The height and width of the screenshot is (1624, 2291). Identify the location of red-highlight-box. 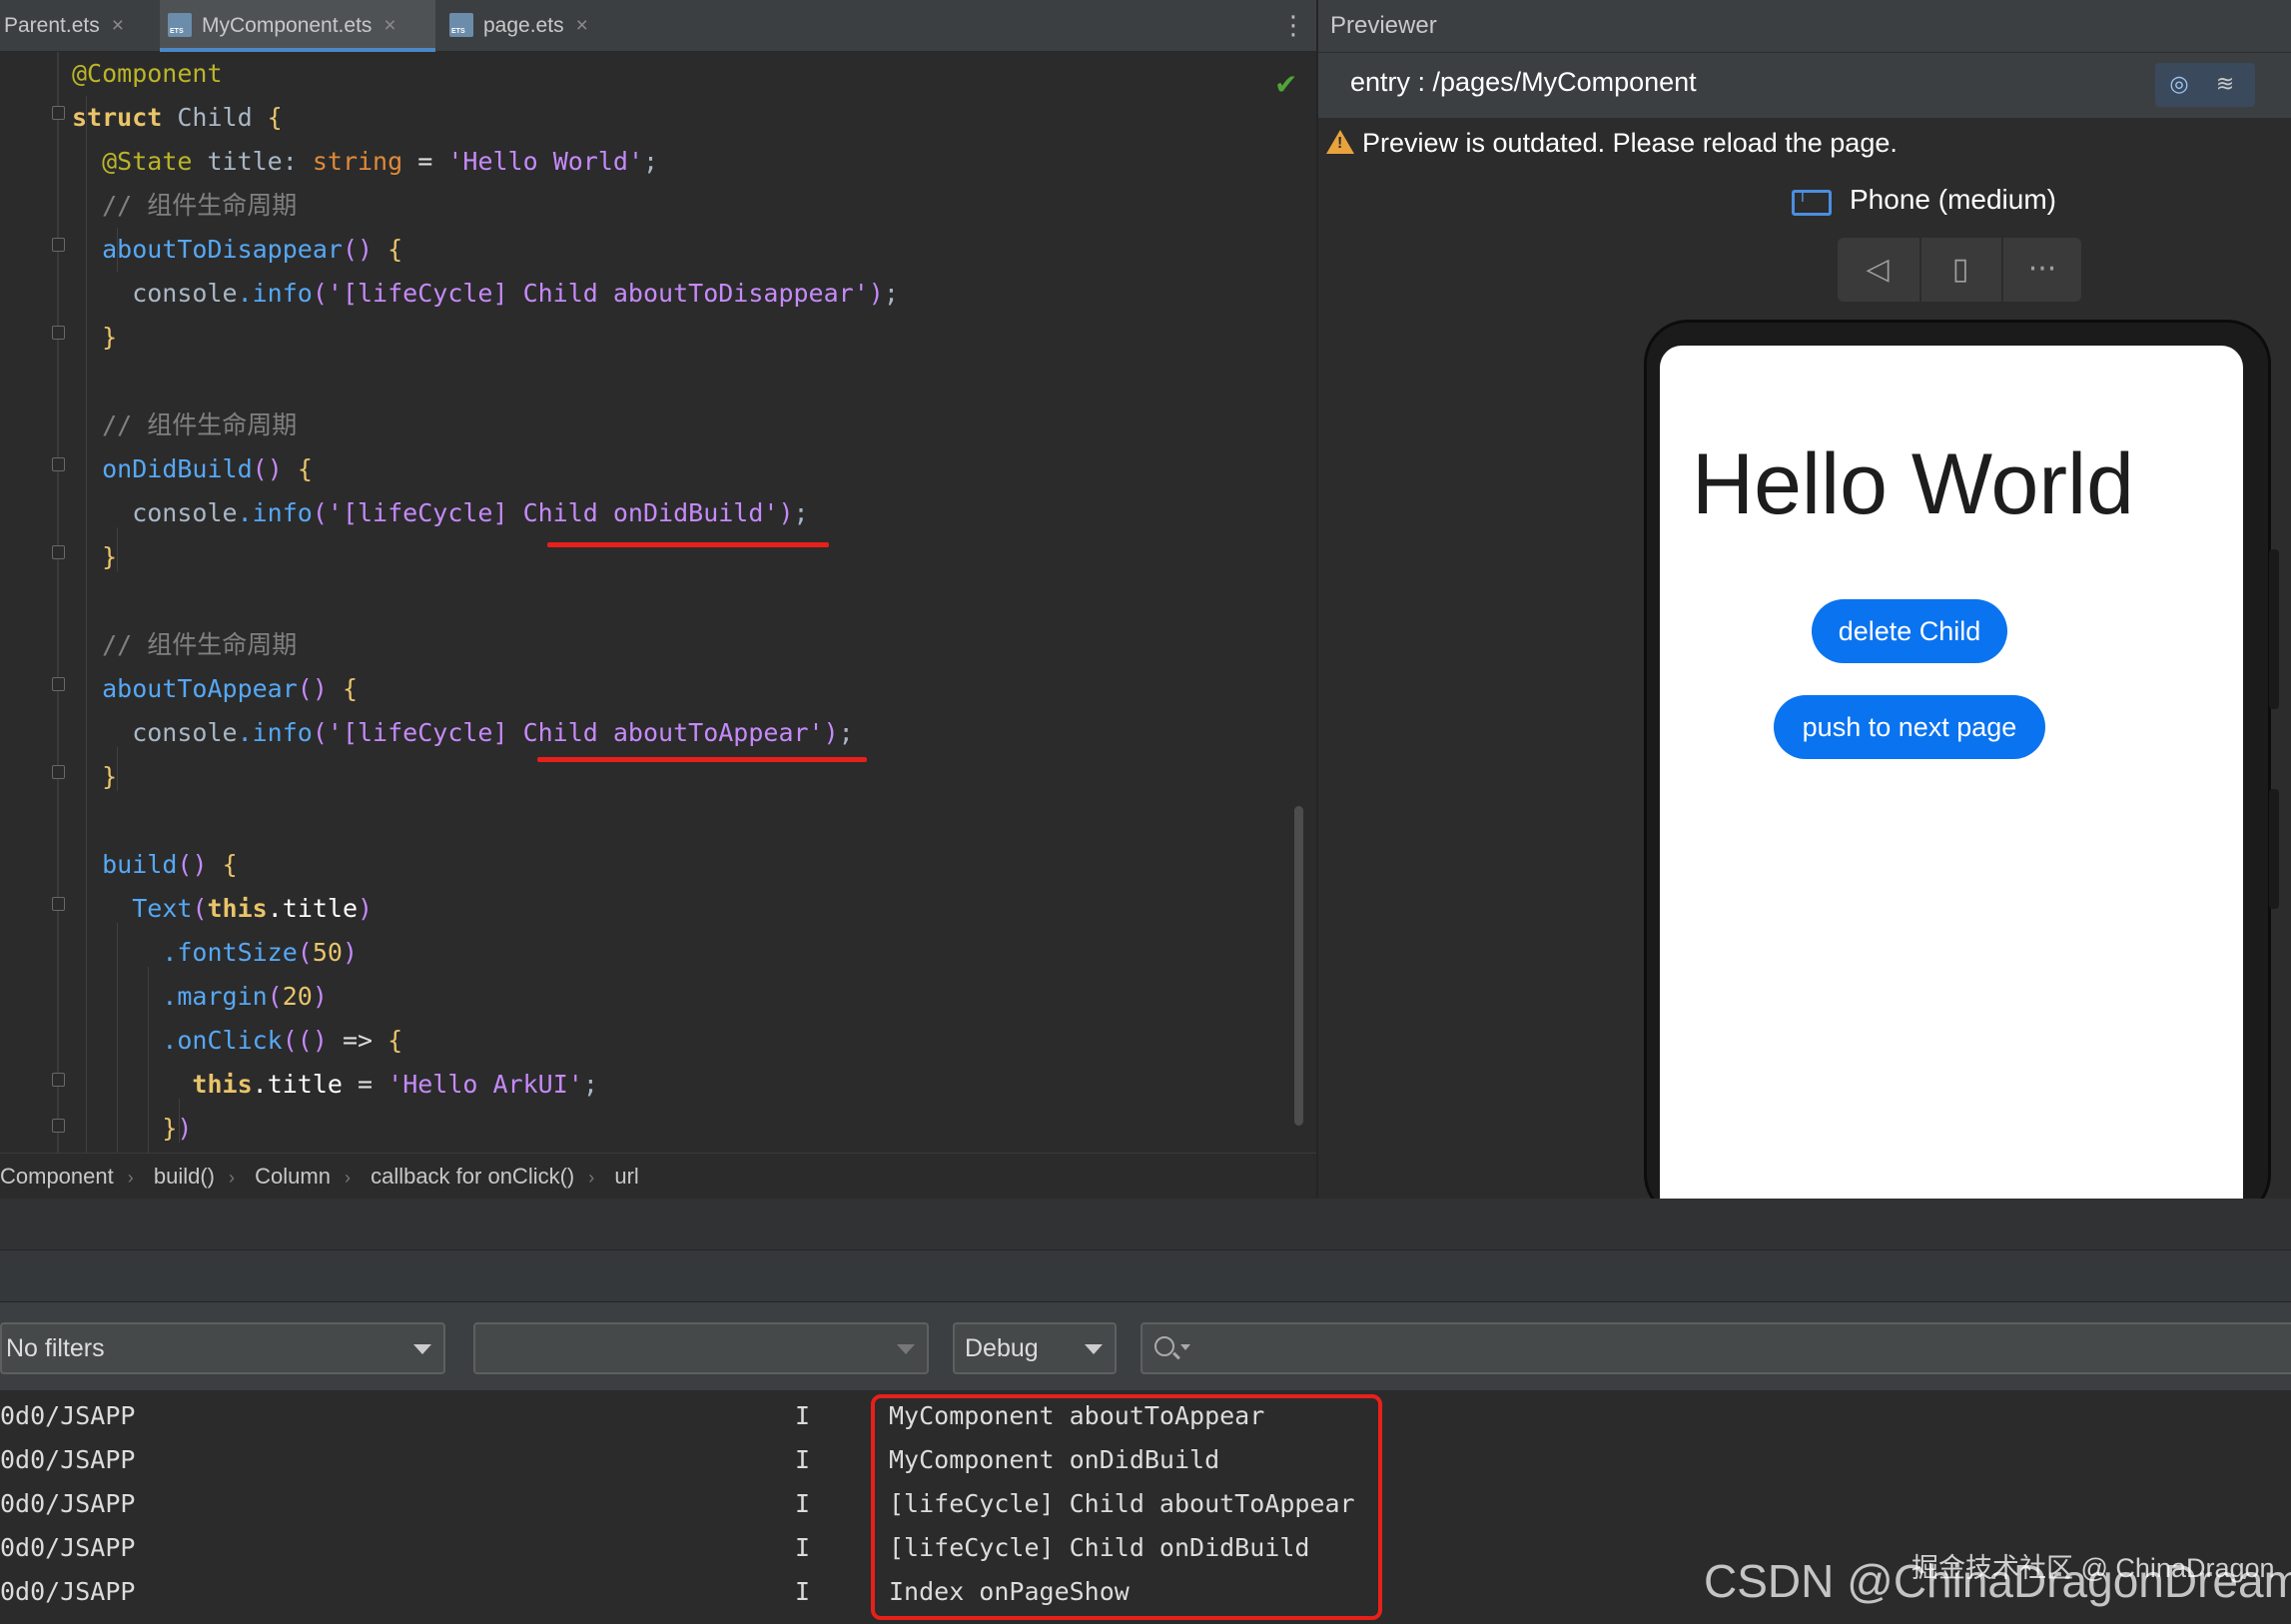
(1126, 1507).